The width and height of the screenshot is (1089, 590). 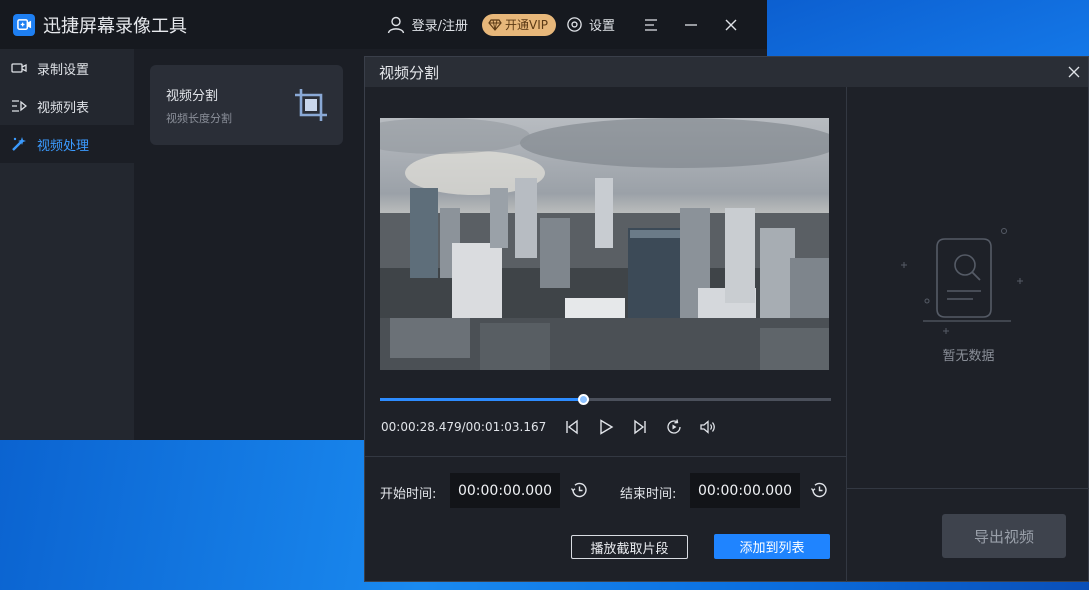 I want to click on volume-icon, so click(x=707, y=427).